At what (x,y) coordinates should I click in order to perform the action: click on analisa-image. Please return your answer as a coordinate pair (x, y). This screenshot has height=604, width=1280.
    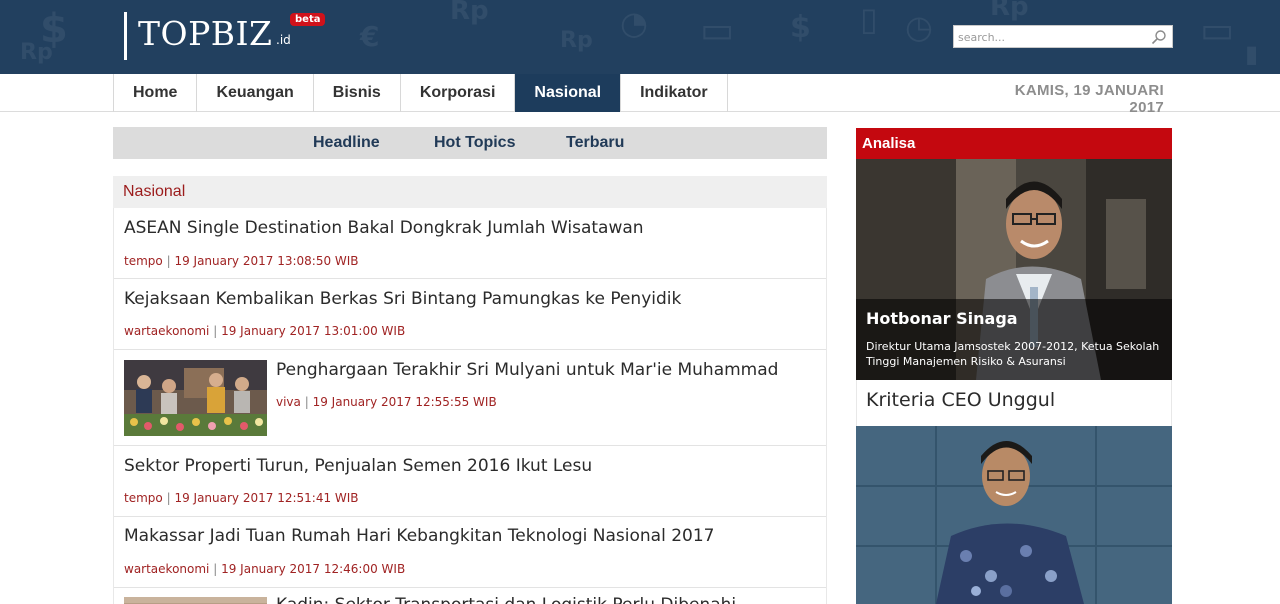
    Looking at the image, I should click on (1014, 515).